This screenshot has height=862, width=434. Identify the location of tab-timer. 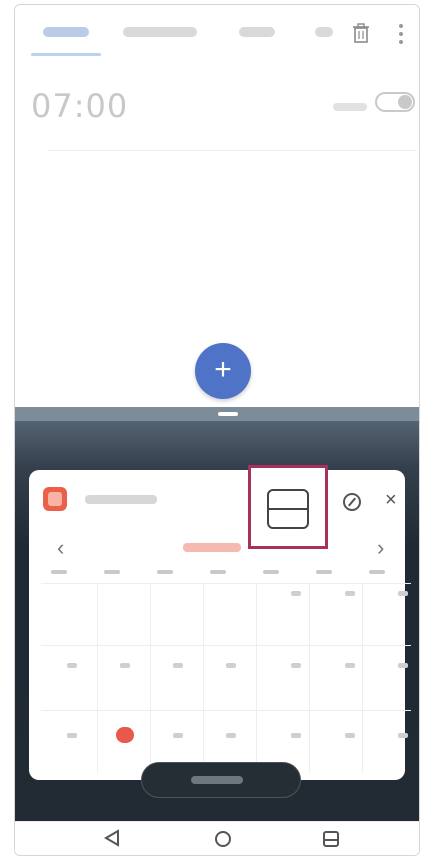
(257, 32).